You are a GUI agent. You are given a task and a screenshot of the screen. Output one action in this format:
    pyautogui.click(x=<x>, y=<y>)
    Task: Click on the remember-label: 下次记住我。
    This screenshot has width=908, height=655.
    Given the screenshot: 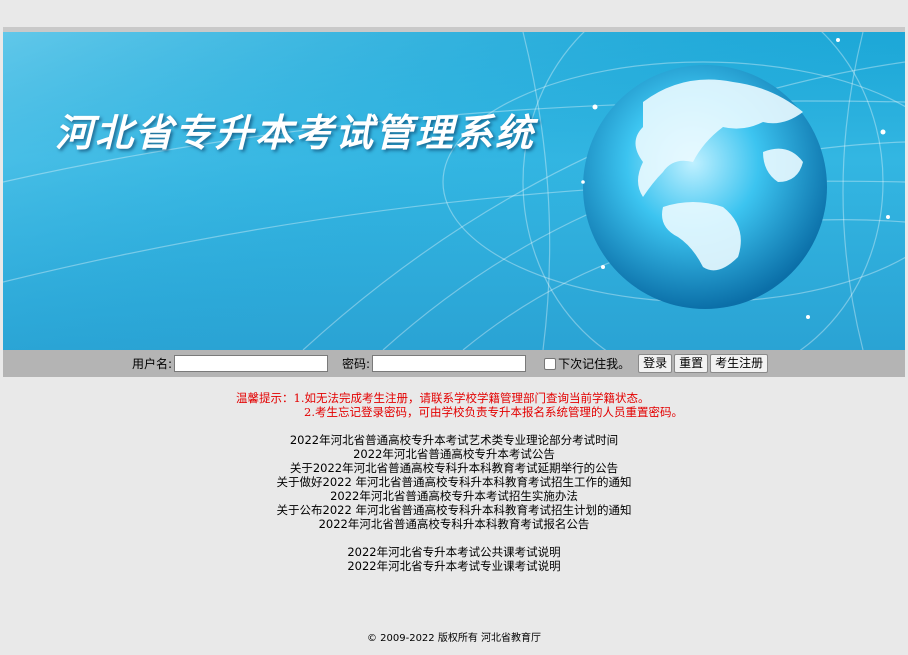 What is the action you would take?
    pyautogui.click(x=594, y=364)
    